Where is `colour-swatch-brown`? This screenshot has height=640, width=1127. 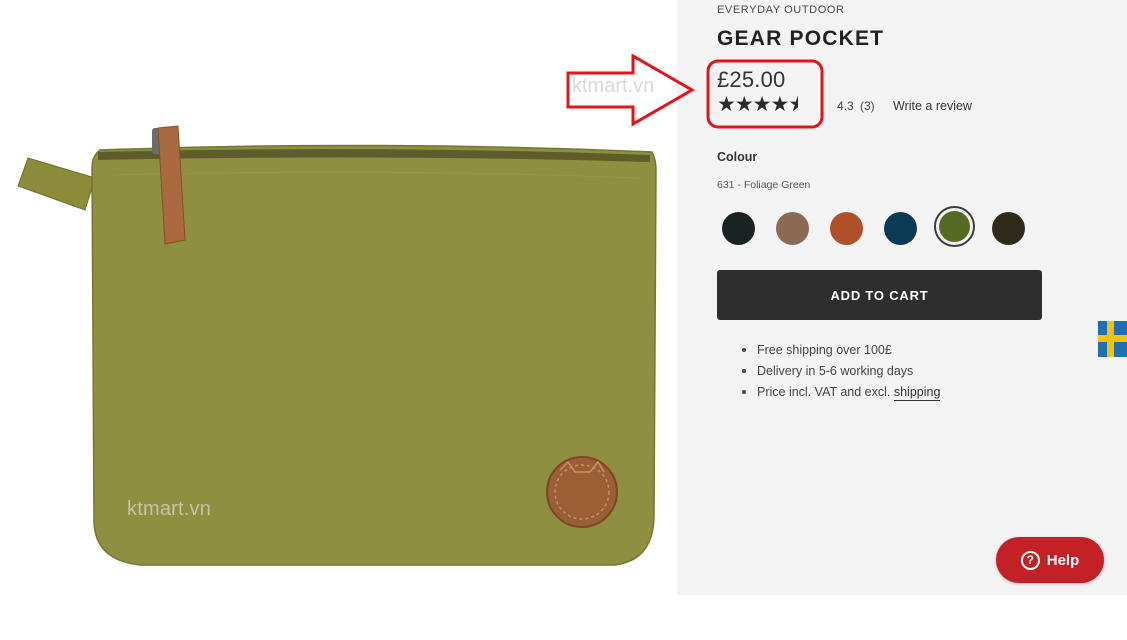
colour-swatch-brown is located at coordinates (792, 228).